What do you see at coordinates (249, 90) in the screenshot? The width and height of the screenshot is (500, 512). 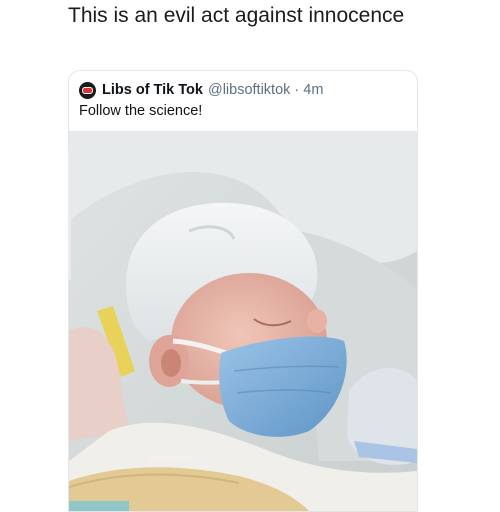 I see `tweet-handle: @libsoftiktok` at bounding box center [249, 90].